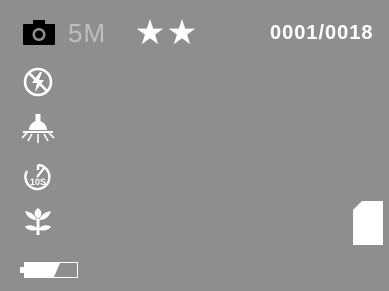 The height and width of the screenshot is (291, 389). I want to click on sd-card-icon, so click(368, 223).